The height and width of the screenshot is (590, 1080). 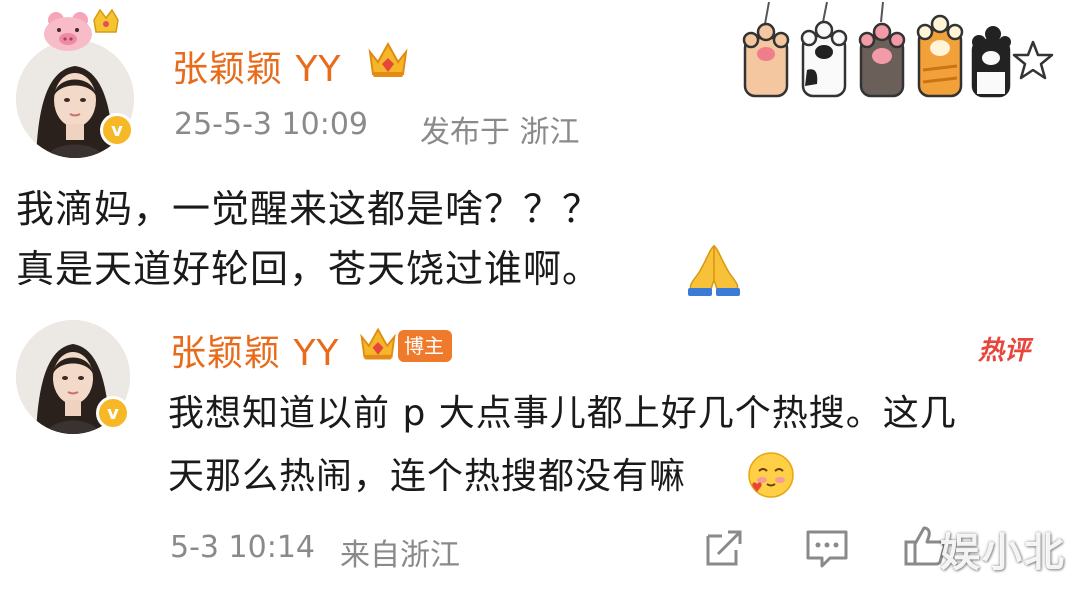 I want to click on star-icon, so click(x=1033, y=60).